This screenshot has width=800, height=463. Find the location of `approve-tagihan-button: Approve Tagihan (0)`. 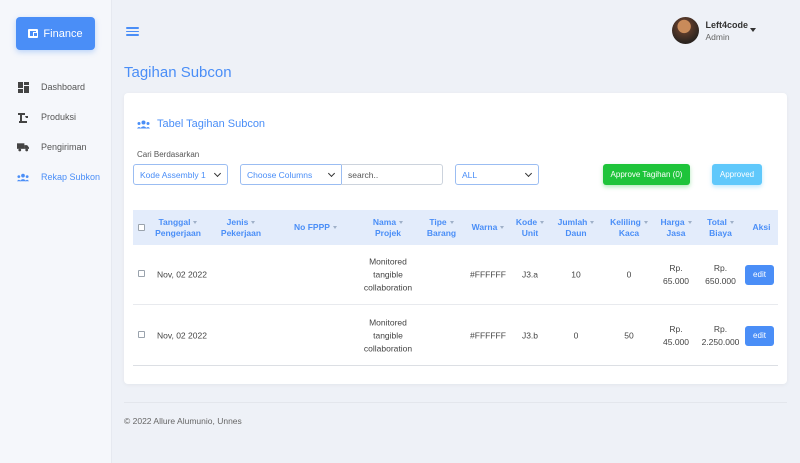

approve-tagihan-button: Approve Tagihan (0) is located at coordinates (646, 174).